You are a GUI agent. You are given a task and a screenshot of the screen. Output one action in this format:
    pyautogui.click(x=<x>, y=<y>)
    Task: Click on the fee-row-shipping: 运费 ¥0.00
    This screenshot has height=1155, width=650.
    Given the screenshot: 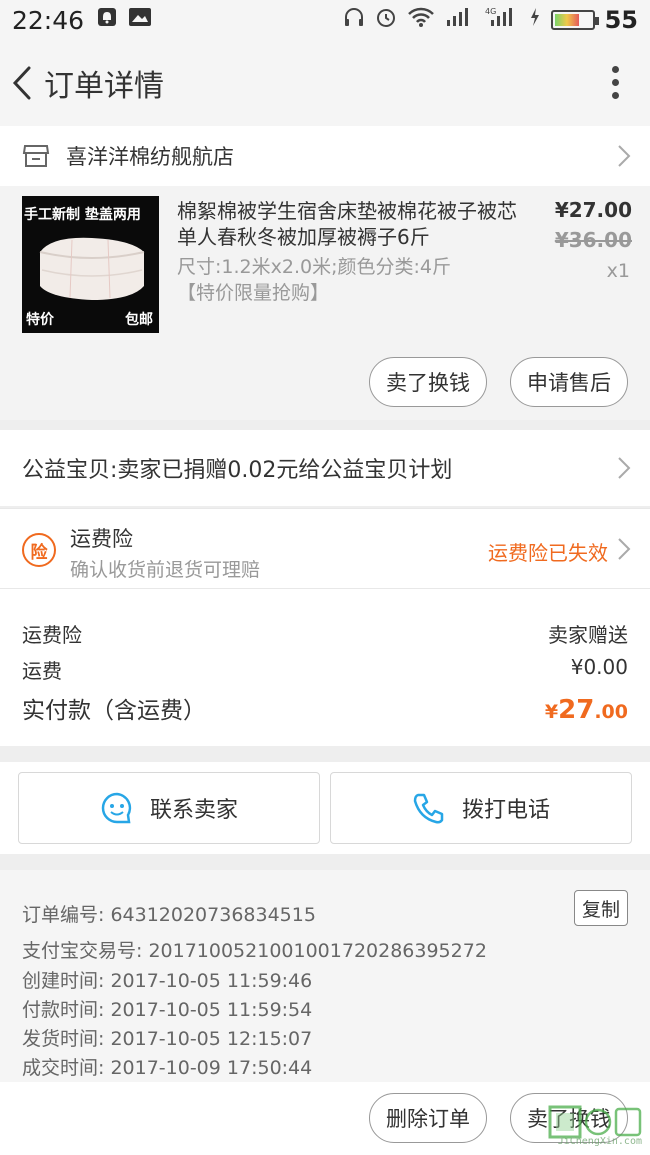 What is the action you would take?
    pyautogui.click(x=325, y=669)
    